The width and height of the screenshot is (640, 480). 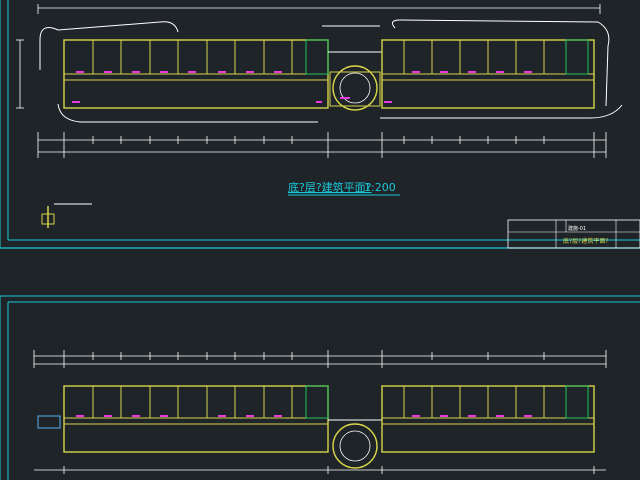 I want to click on plan-scale: 1:200, so click(x=380, y=187).